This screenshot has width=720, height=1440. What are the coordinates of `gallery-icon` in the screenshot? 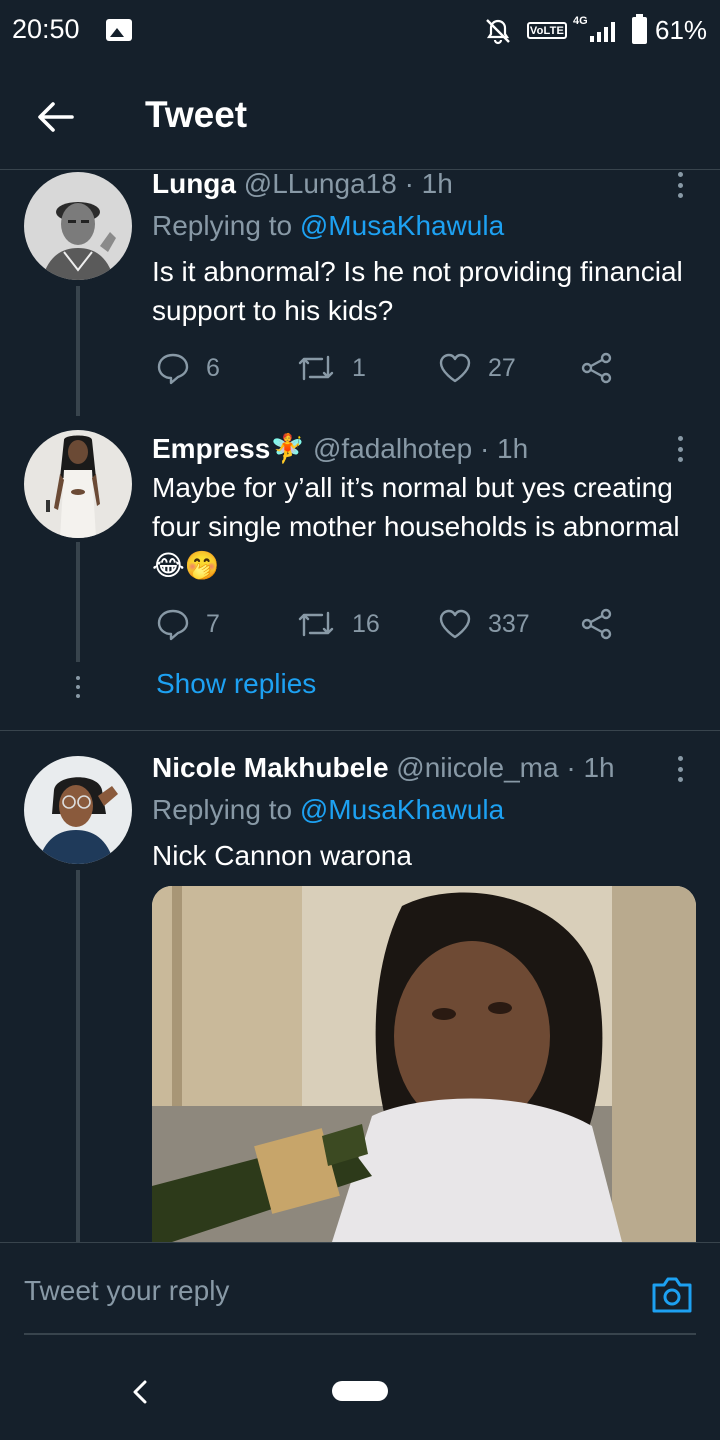 It's located at (119, 30).